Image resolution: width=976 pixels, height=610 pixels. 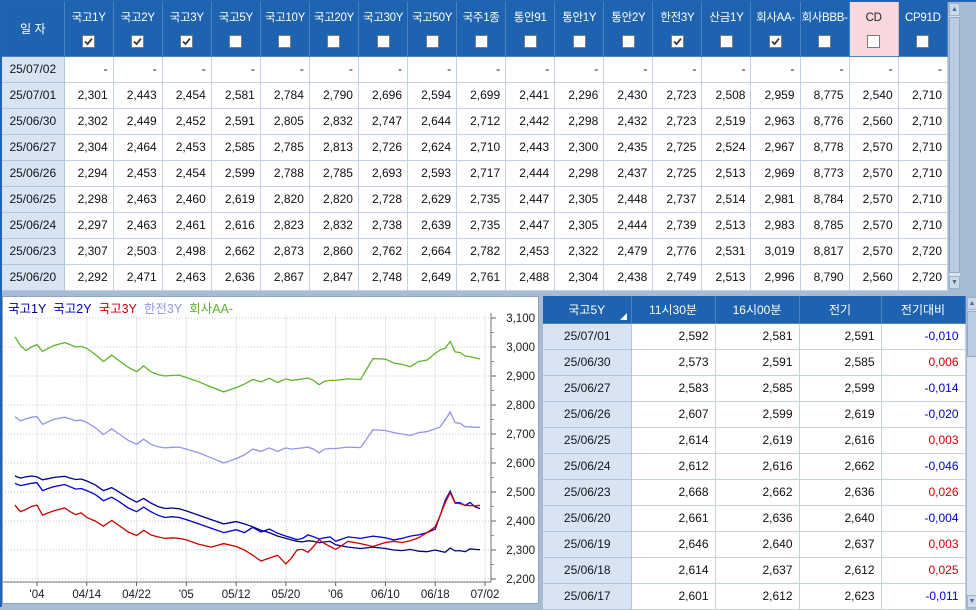 I want to click on table-row: 25/06/172,6012,6122,623-0,011, so click(x=754, y=596).